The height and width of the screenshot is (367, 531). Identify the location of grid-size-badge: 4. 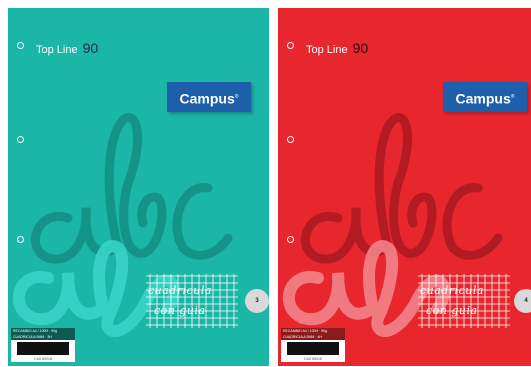
(522, 301).